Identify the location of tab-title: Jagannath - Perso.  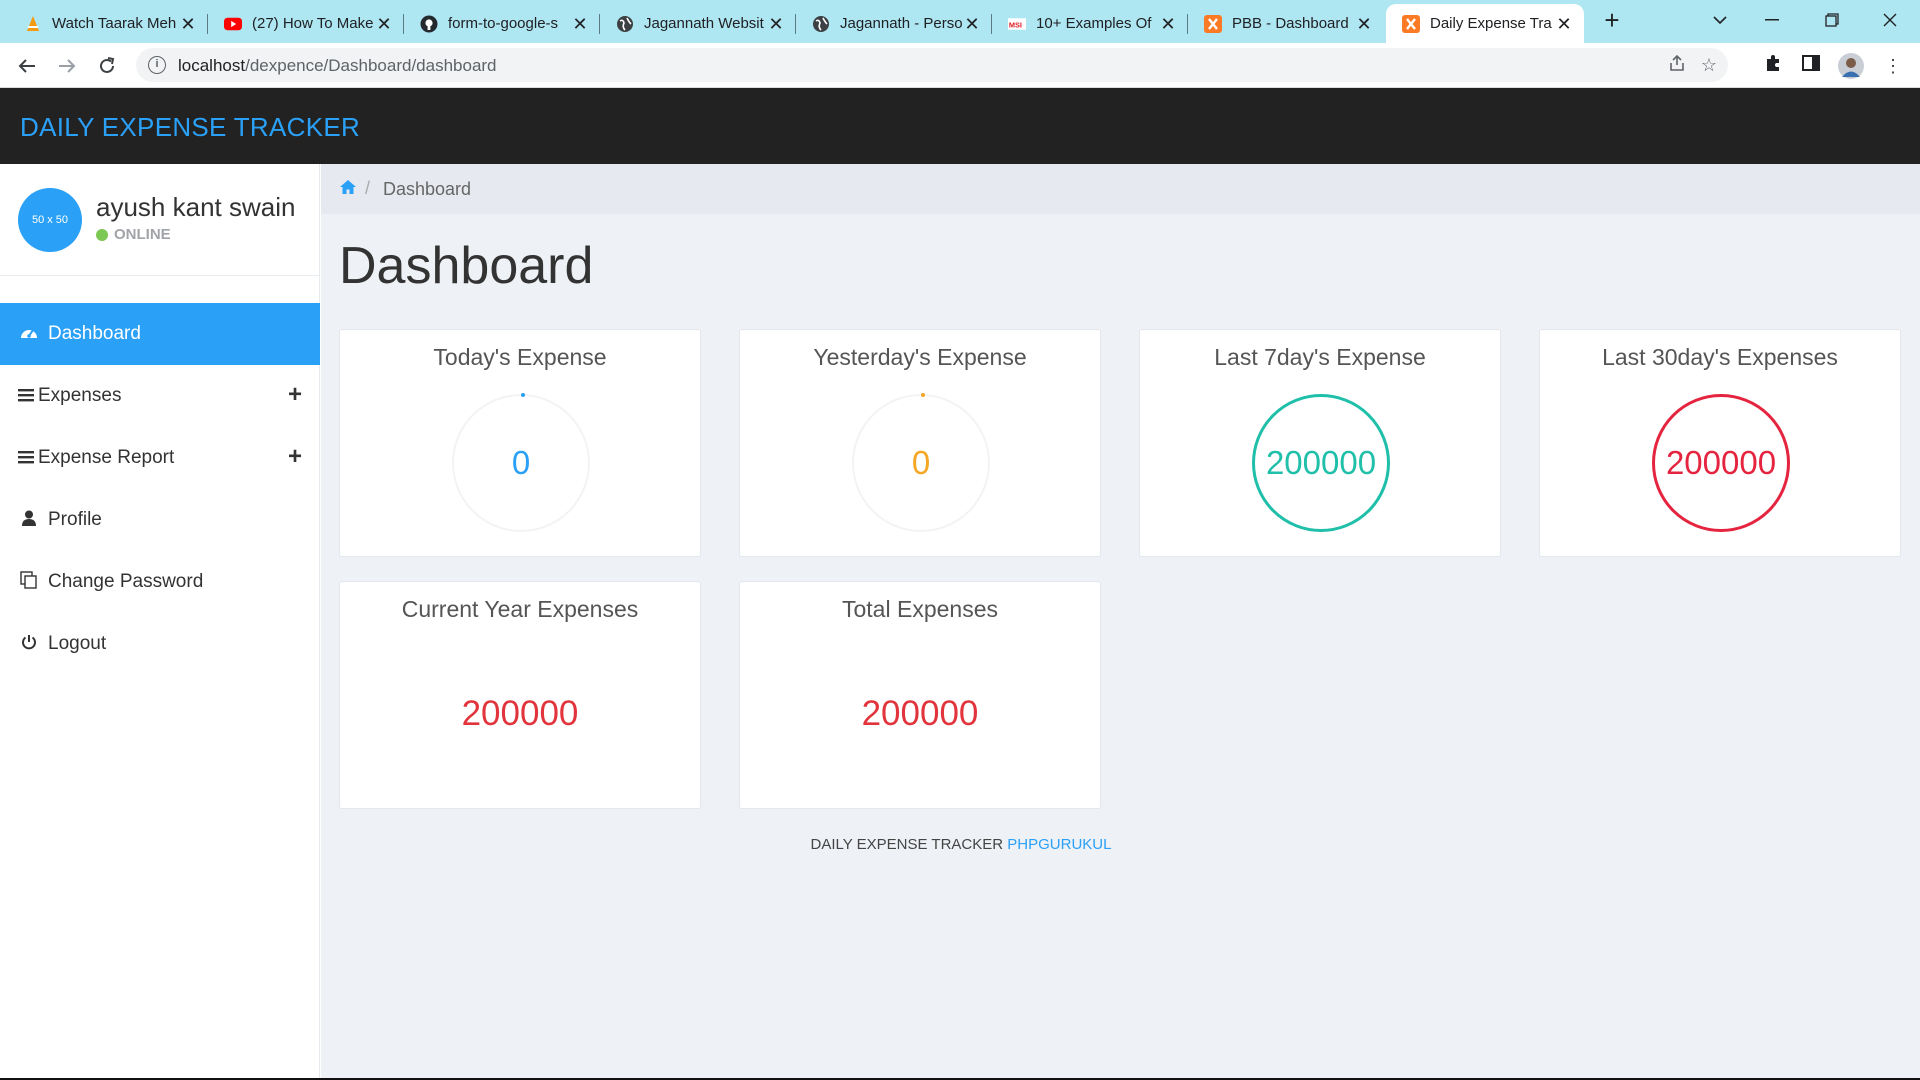
(901, 23).